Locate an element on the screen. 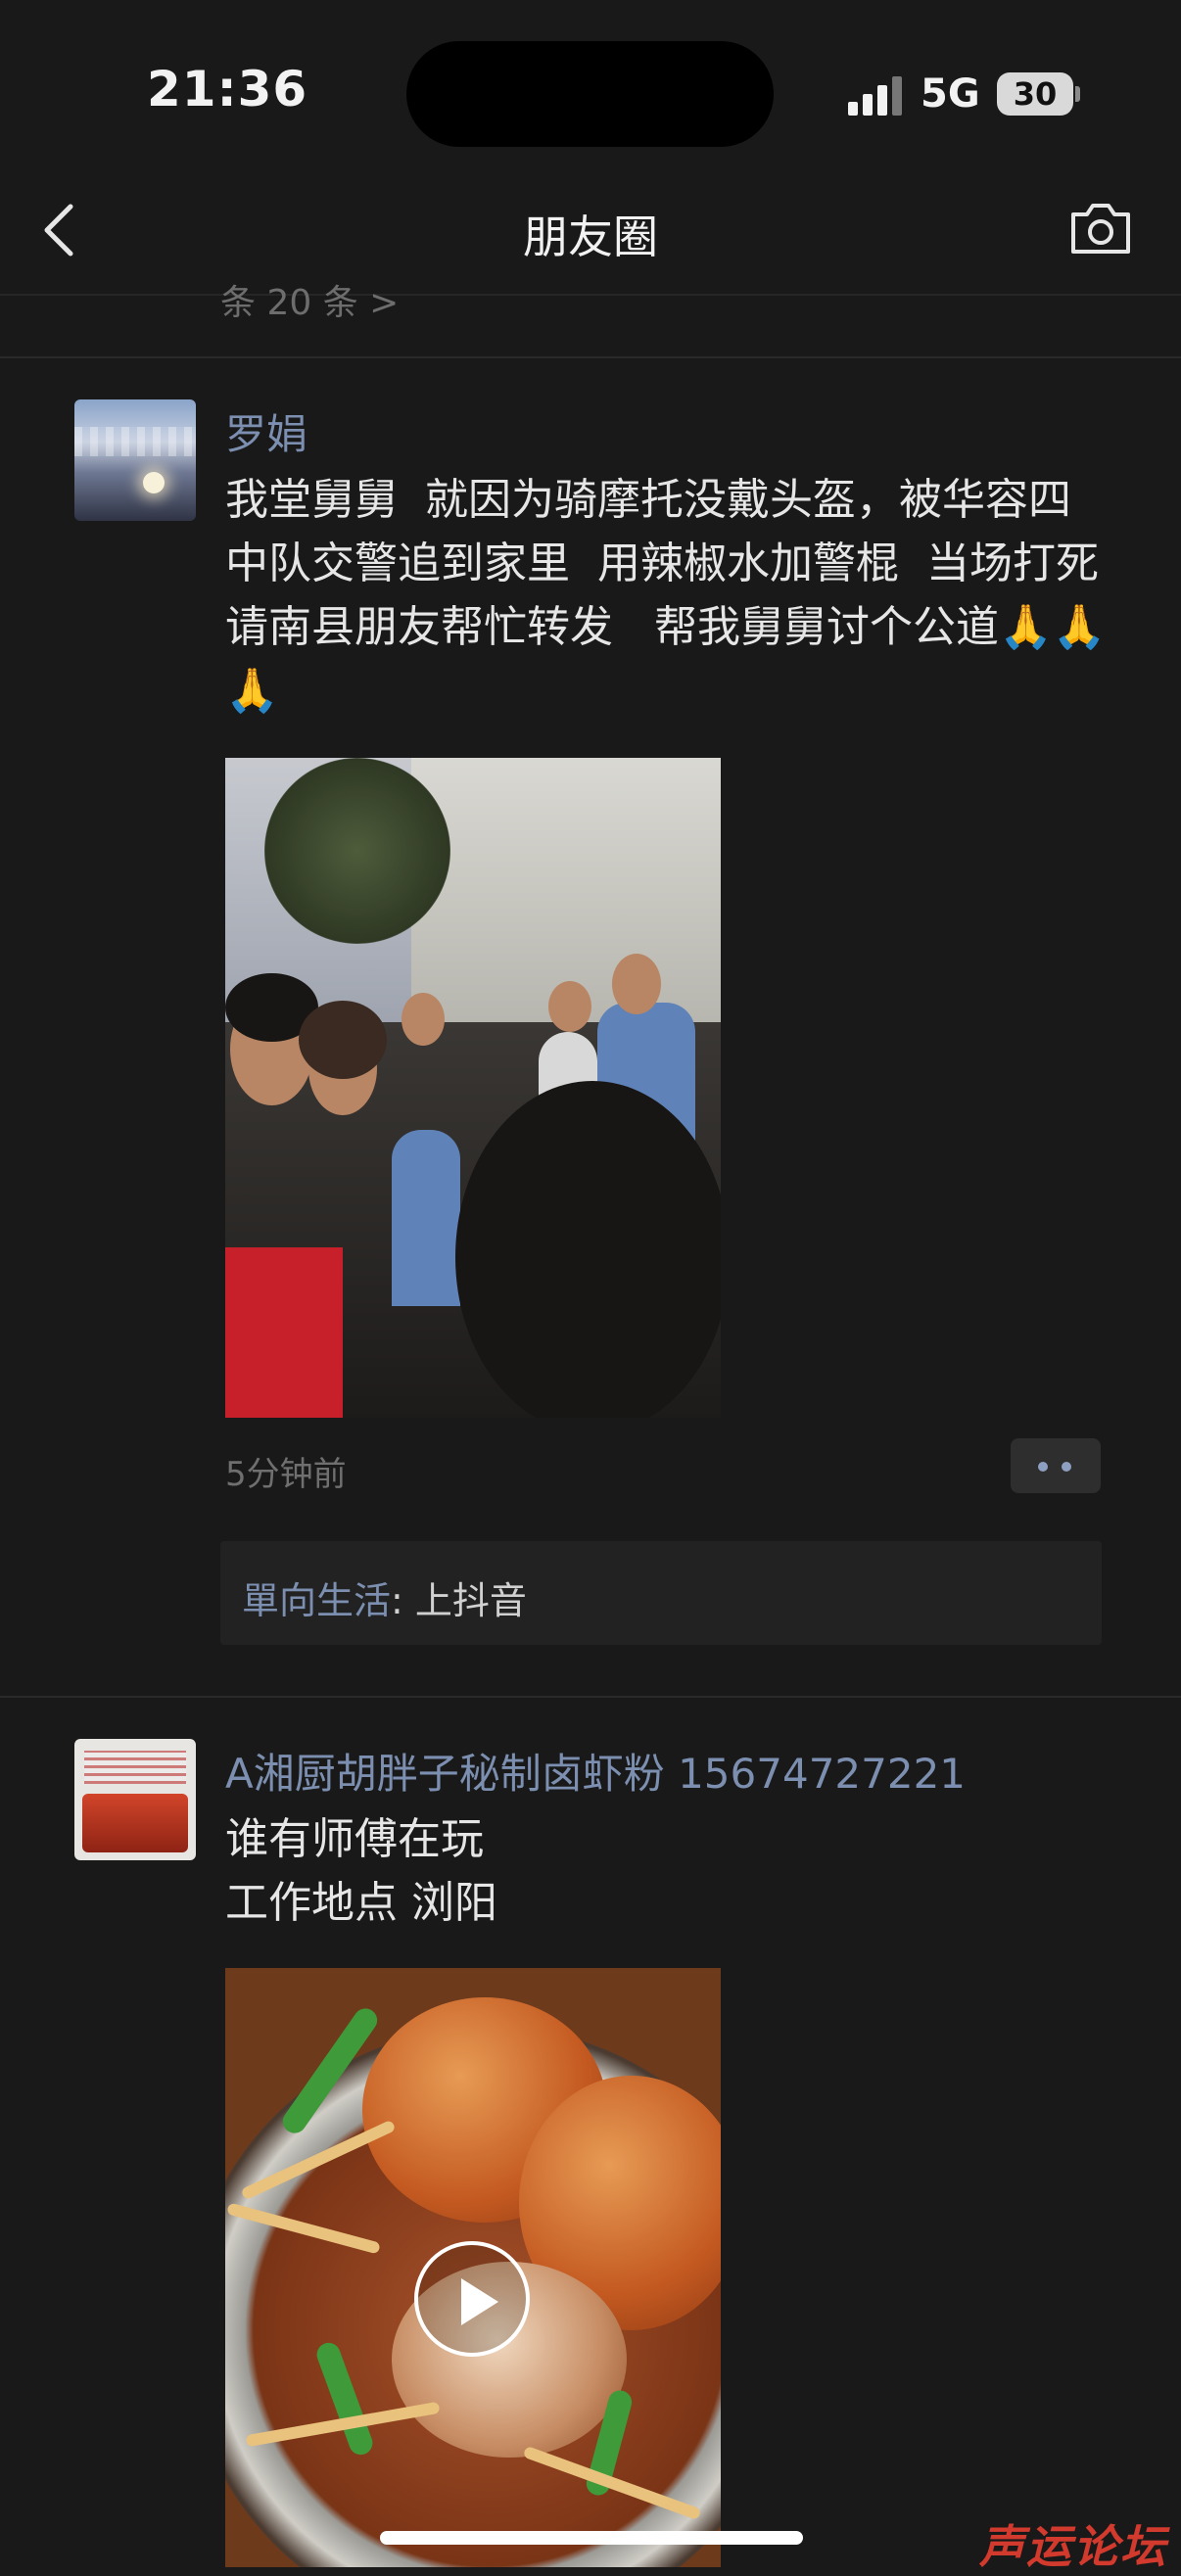  page-title: 朋友圈 is located at coordinates (590, 237).